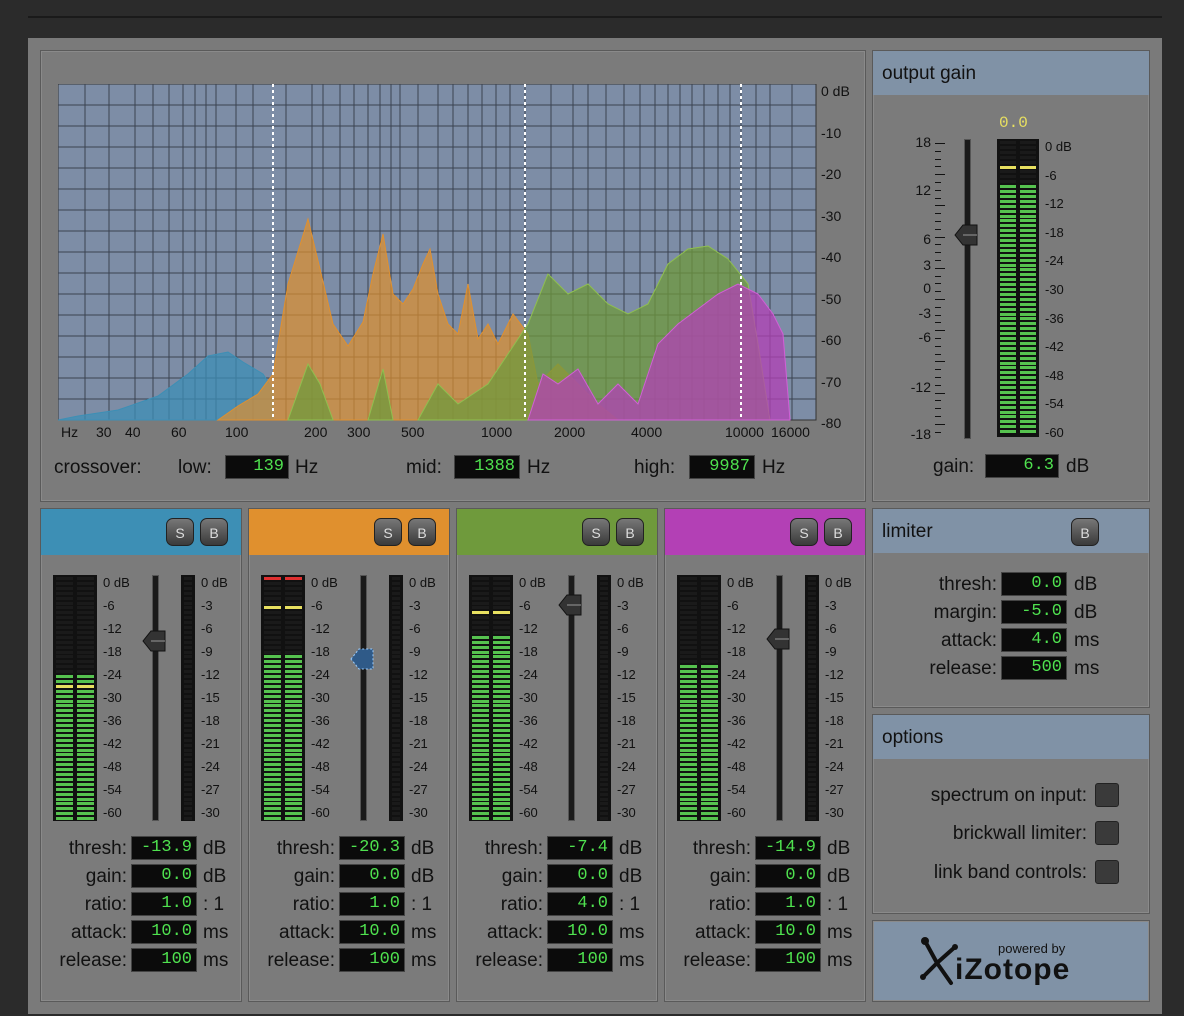 The width and height of the screenshot is (1184, 1016). I want to click on output-gain-field: 6.3, so click(1022, 466).